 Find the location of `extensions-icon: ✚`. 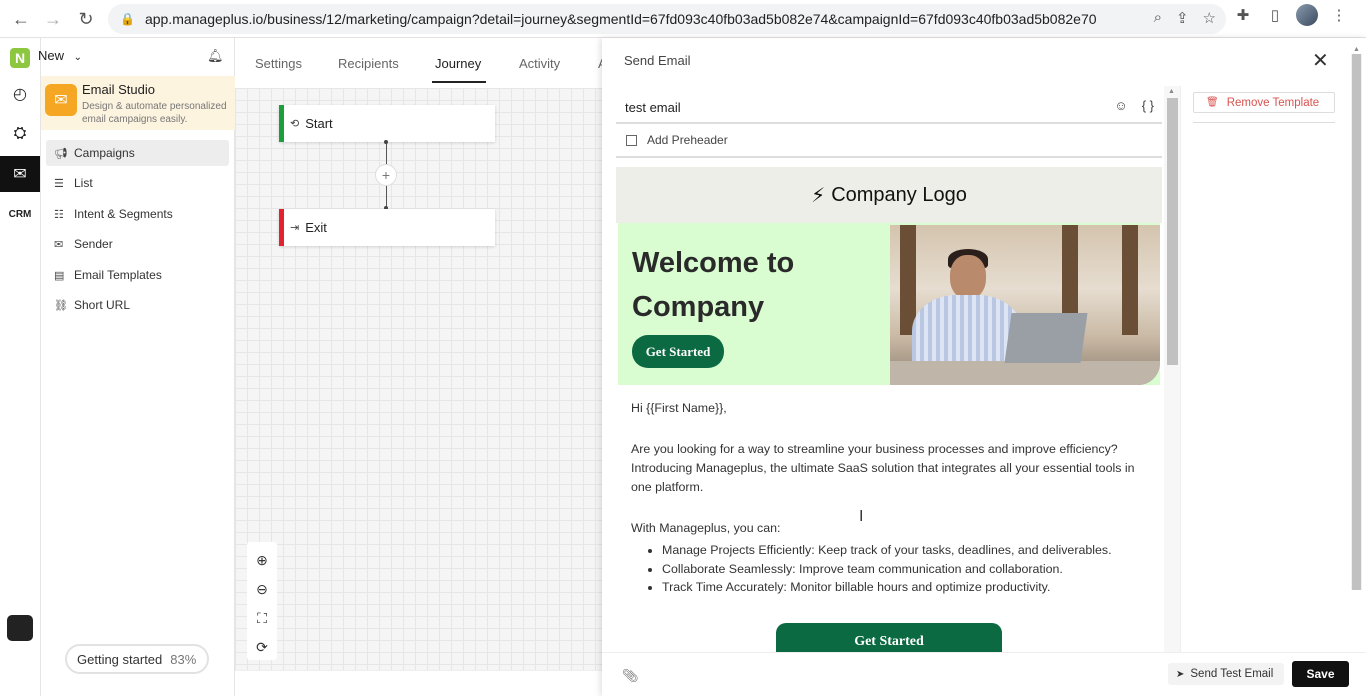

extensions-icon: ✚ is located at coordinates (1243, 15).